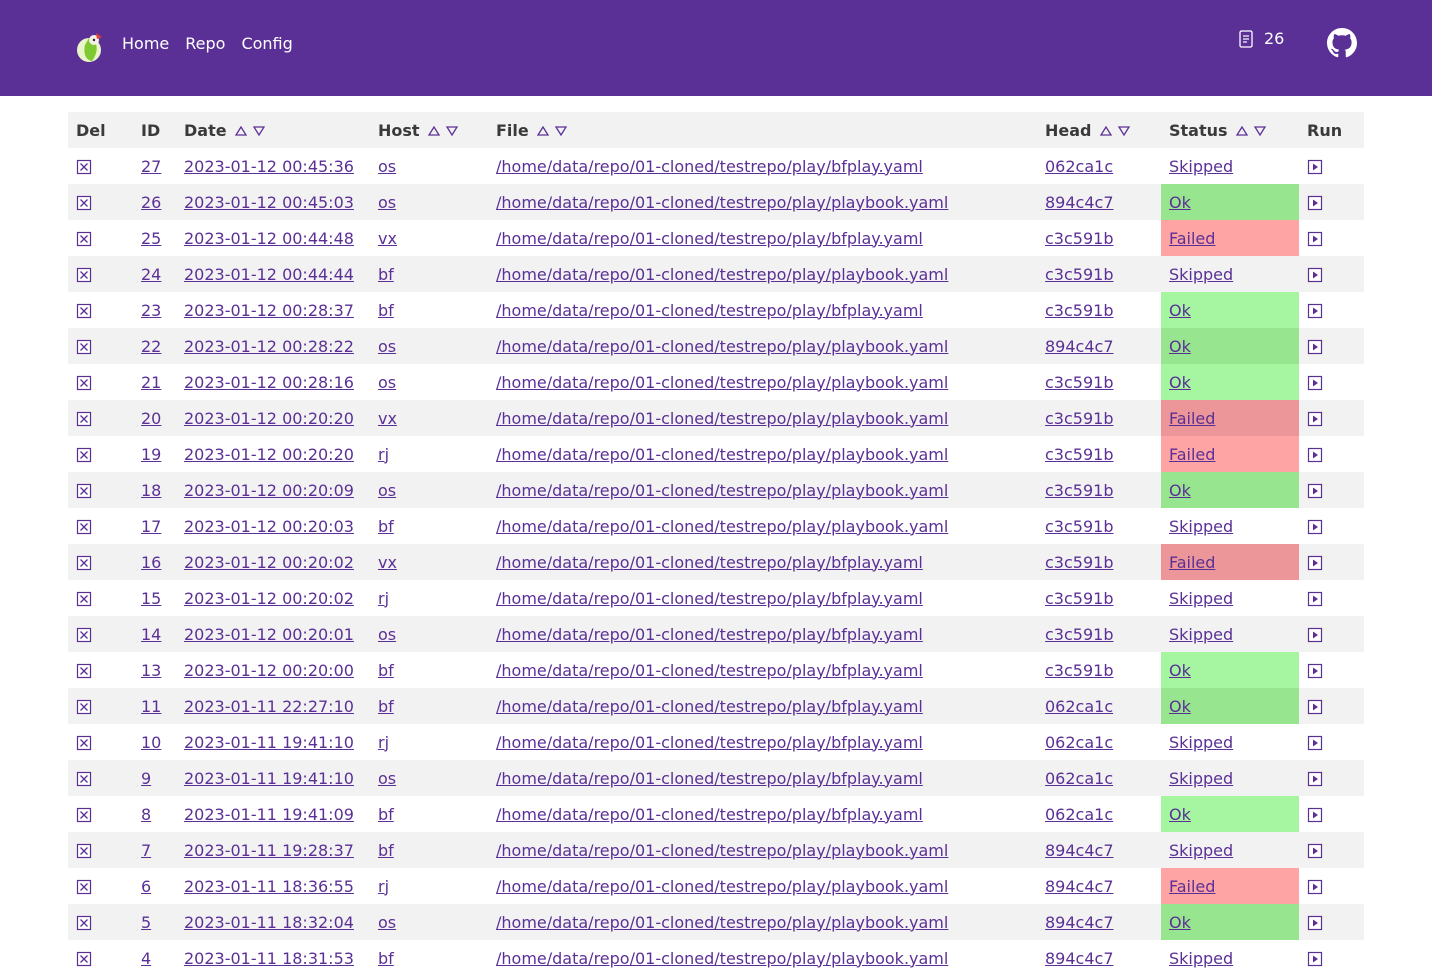 This screenshot has height=976, width=1432. What do you see at coordinates (1342, 43) in the screenshot?
I see `github-icon` at bounding box center [1342, 43].